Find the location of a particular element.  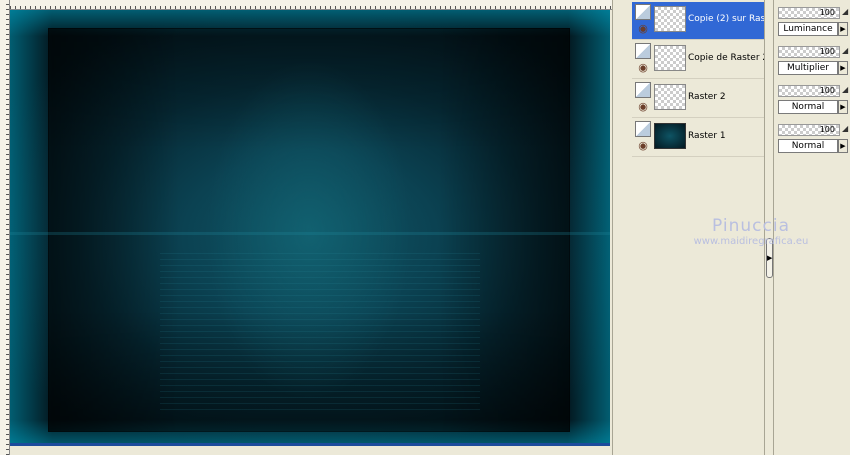

watermark-url: www.maidiregrafica.eu is located at coordinates (751, 241).